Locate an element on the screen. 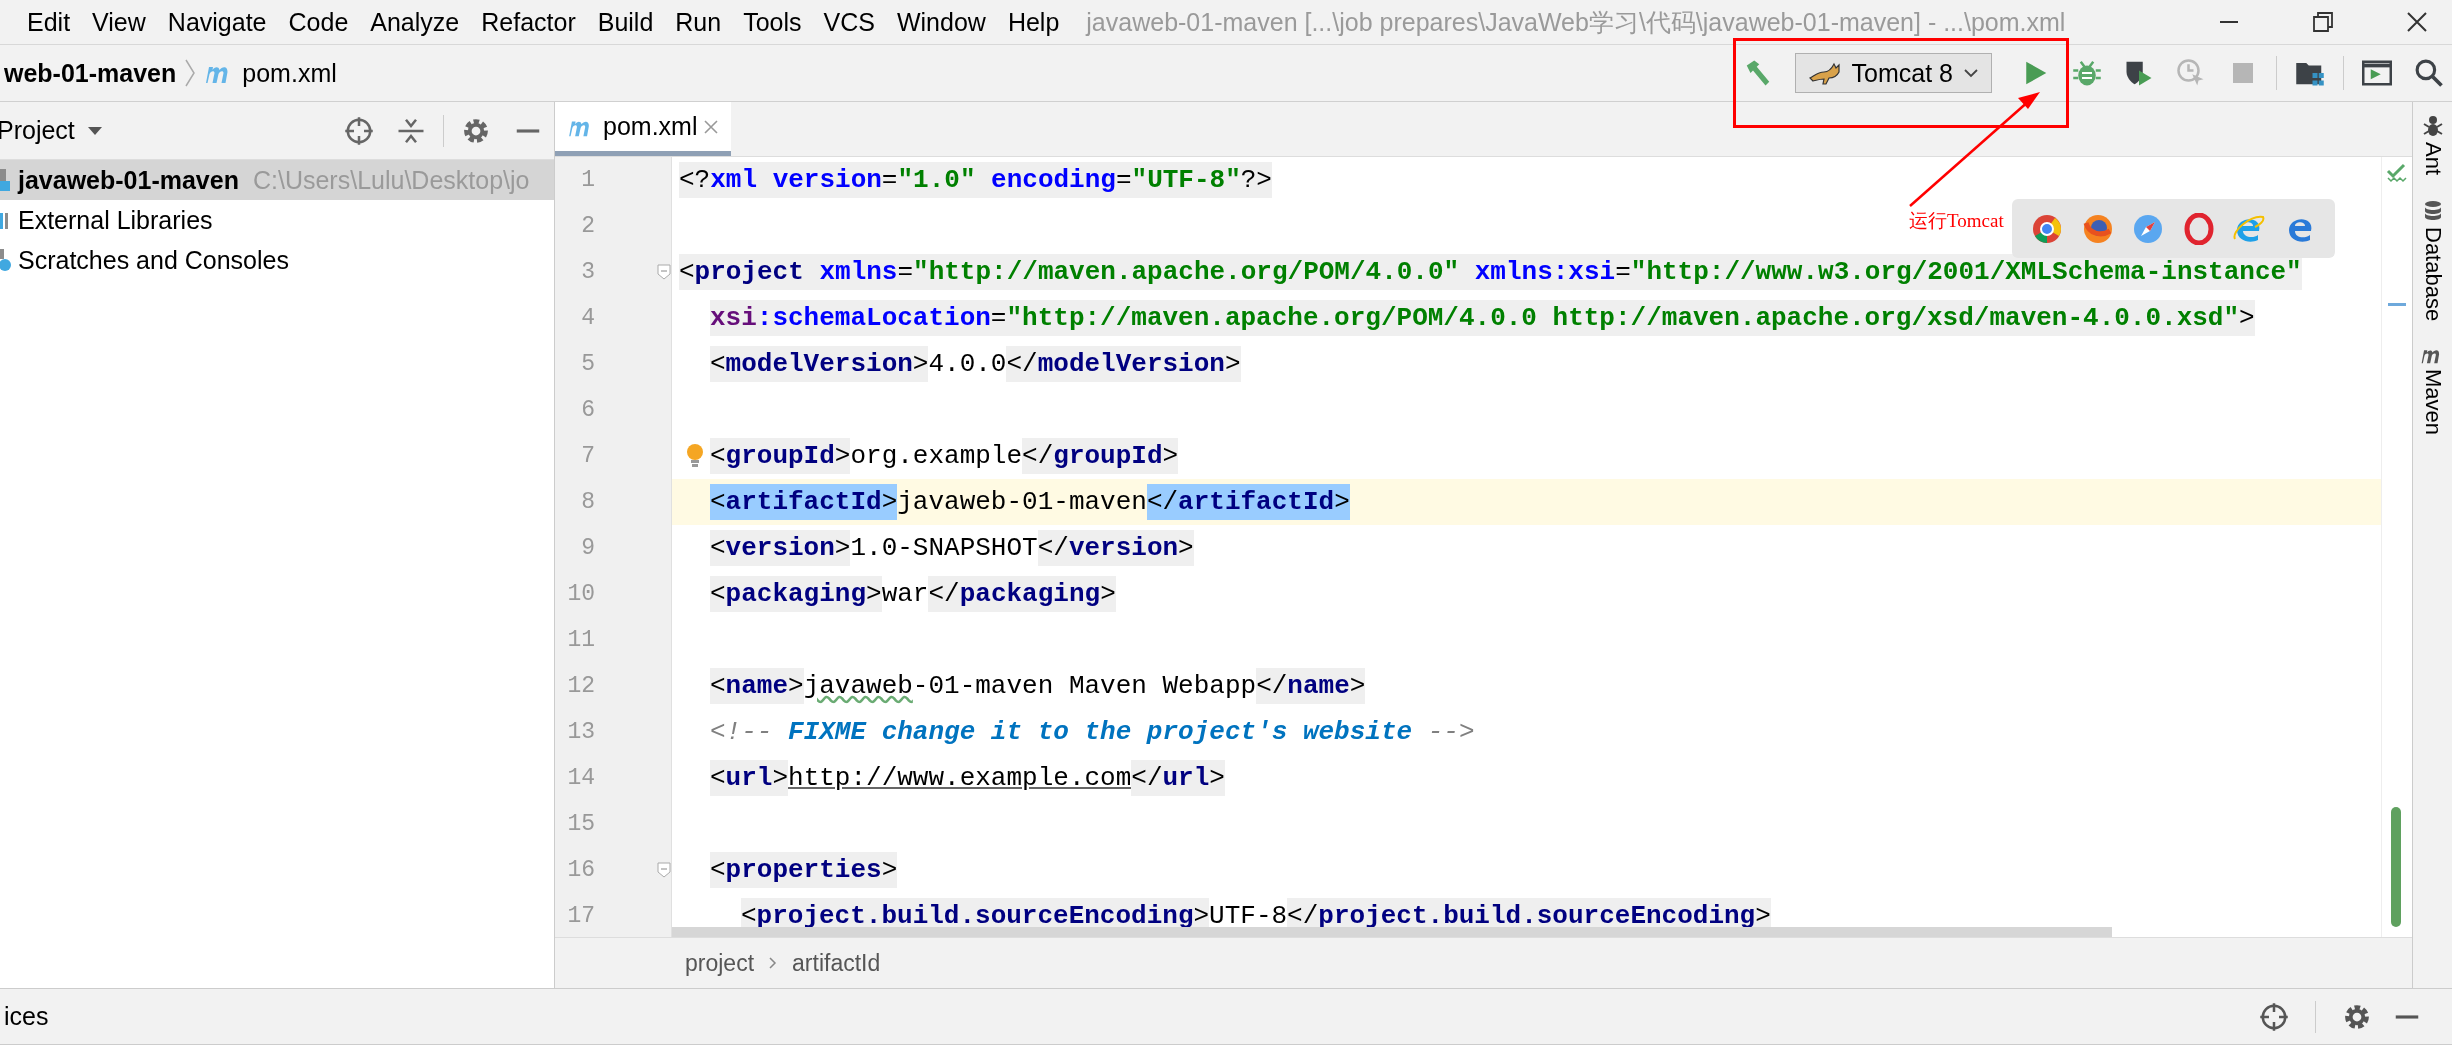 Image resolution: width=2452 pixels, height=1055 pixels. code-line: <groupId>org.example</groupId> is located at coordinates (944, 456).